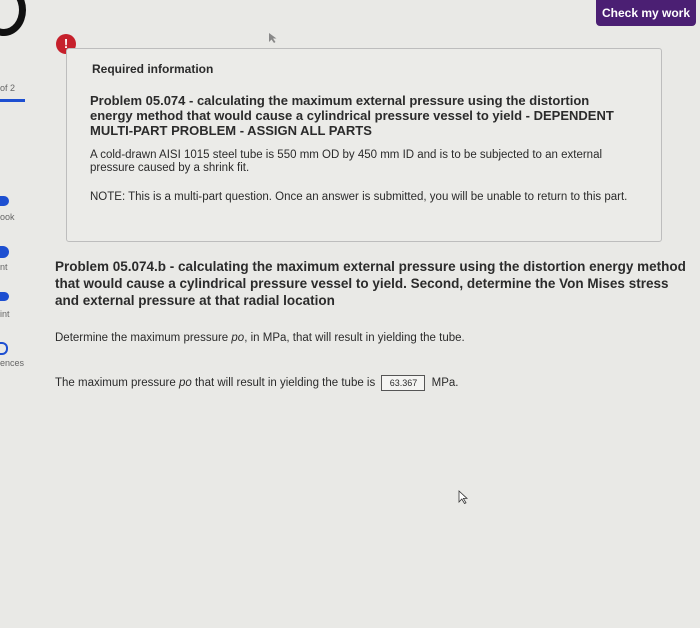  What do you see at coordinates (463, 497) in the screenshot?
I see `mouse-pointer-icon` at bounding box center [463, 497].